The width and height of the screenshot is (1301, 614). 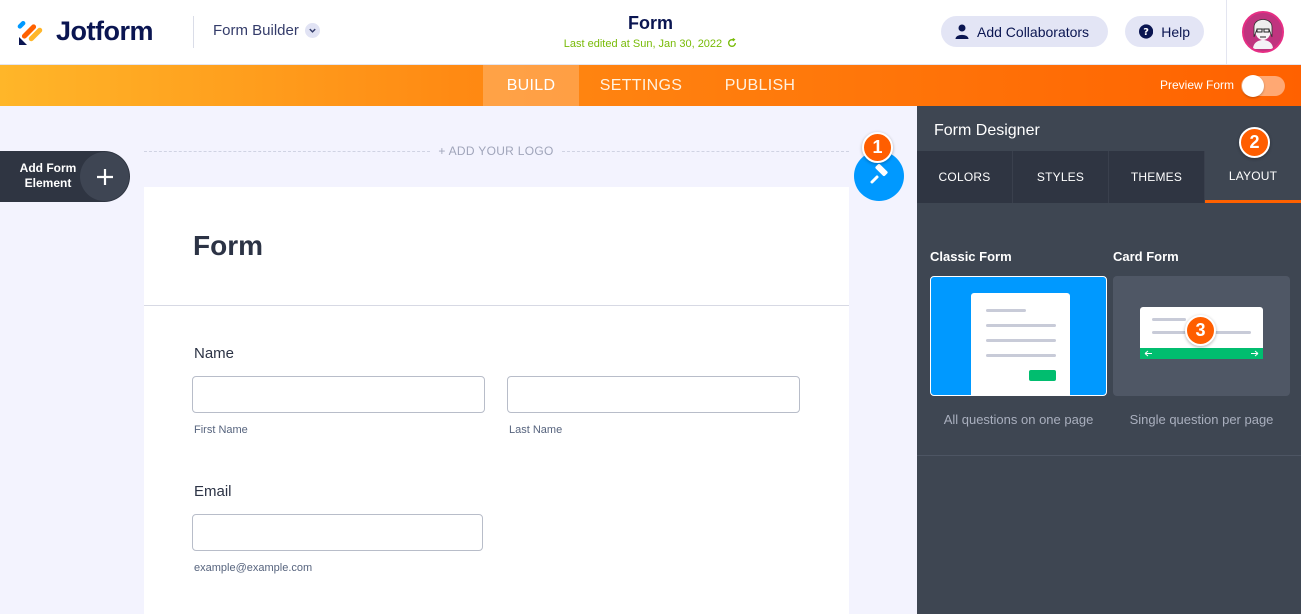 What do you see at coordinates (641, 85) in the screenshot?
I see `tab-settings: SETTINGS` at bounding box center [641, 85].